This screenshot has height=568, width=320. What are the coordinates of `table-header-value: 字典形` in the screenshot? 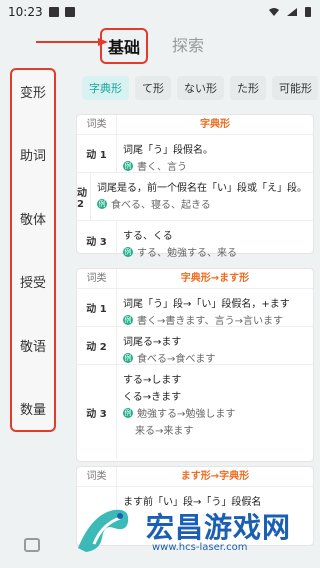 It's located at (215, 124).